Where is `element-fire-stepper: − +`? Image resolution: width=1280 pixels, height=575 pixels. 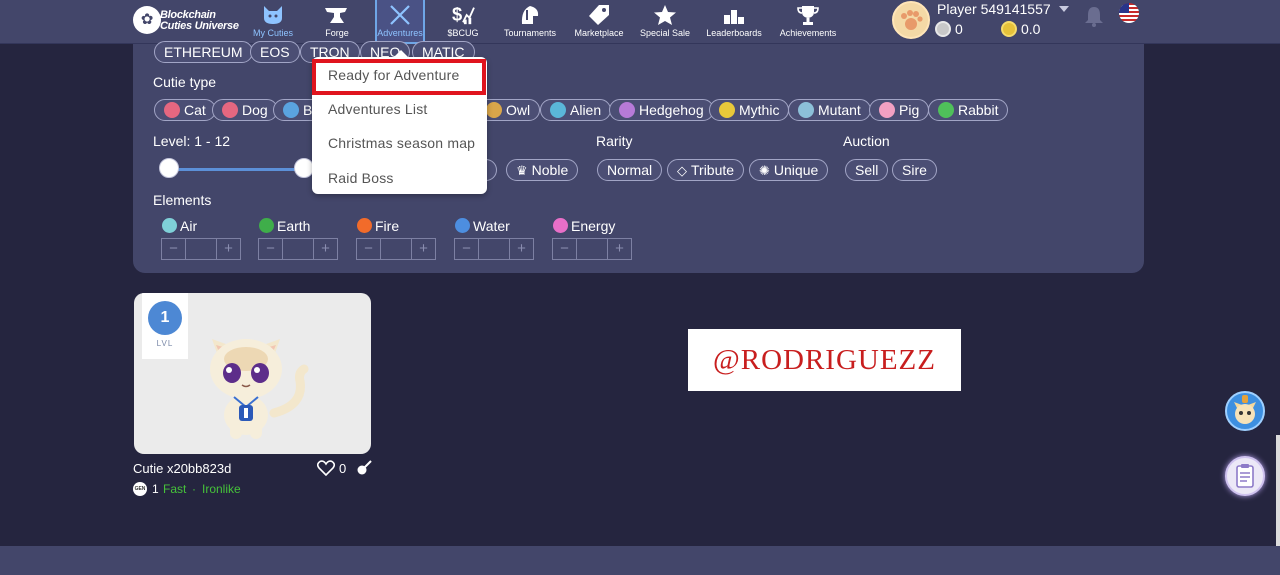
element-fire-stepper: − + is located at coordinates (396, 249).